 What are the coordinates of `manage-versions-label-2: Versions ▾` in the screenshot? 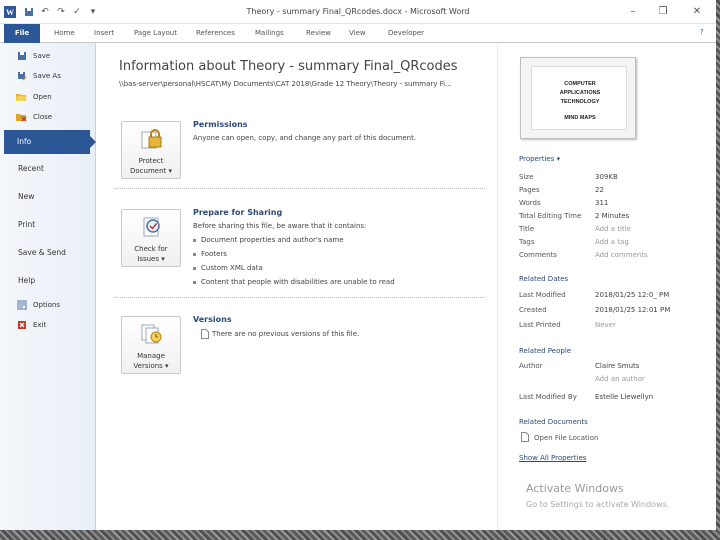 It's located at (151, 366).